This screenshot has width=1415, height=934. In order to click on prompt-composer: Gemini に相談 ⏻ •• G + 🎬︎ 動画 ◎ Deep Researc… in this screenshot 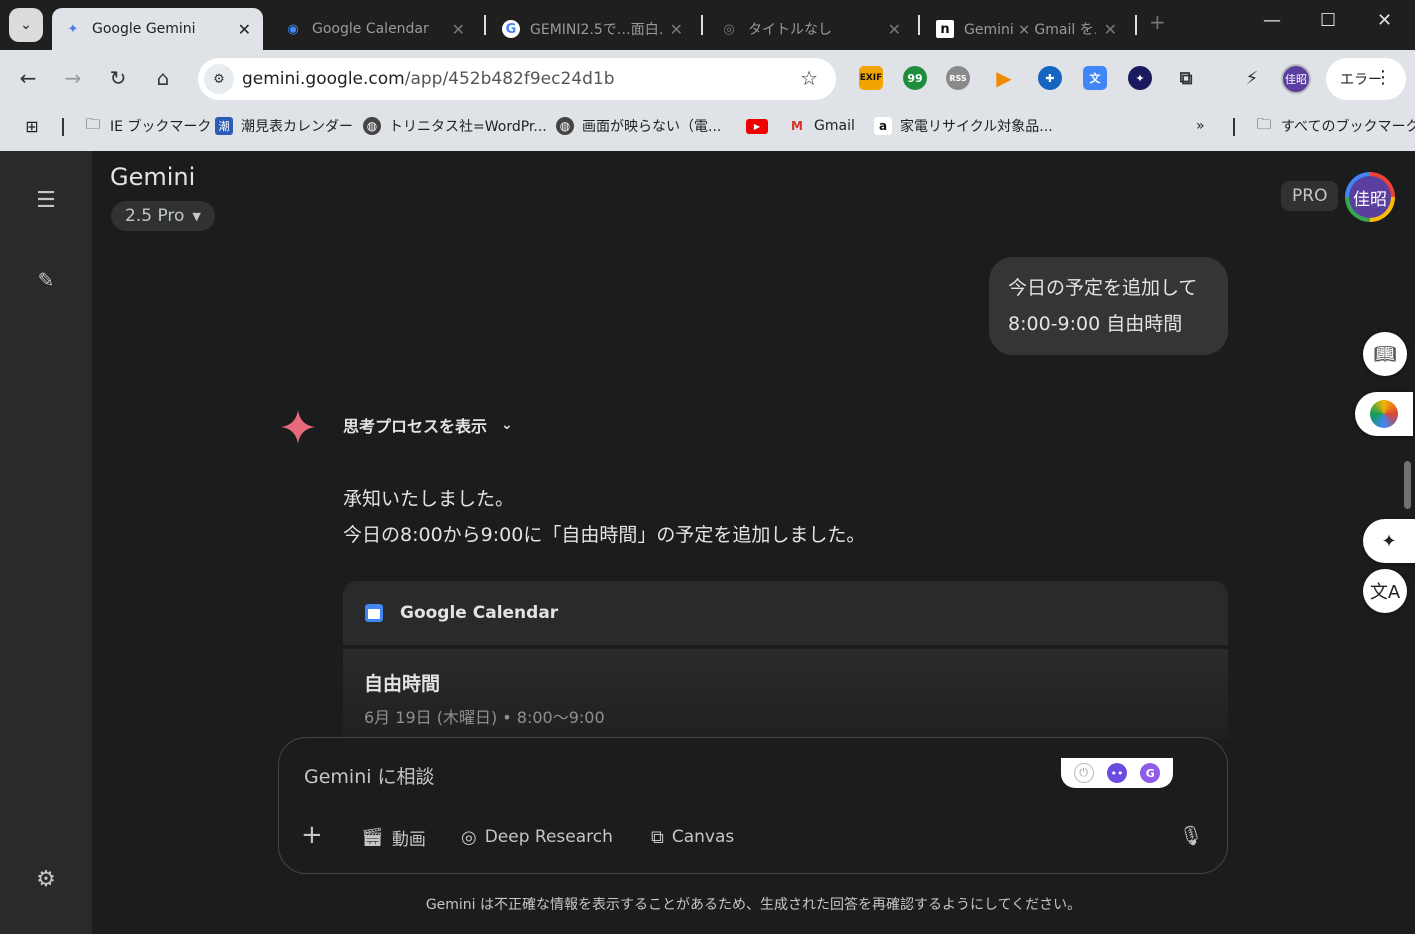, I will do `click(753, 805)`.